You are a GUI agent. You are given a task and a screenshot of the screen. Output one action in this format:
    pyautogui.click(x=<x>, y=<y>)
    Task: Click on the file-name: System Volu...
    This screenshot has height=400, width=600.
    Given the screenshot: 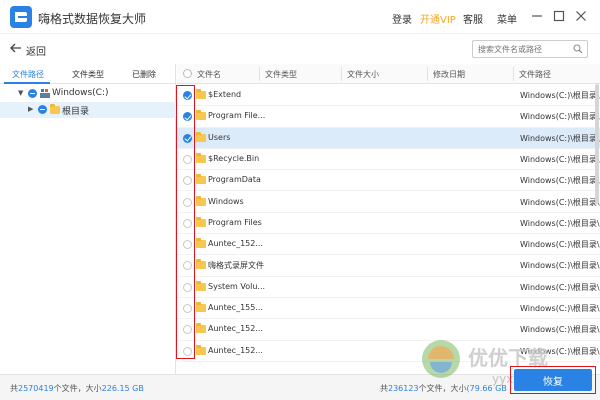 What is the action you would take?
    pyautogui.click(x=237, y=286)
    